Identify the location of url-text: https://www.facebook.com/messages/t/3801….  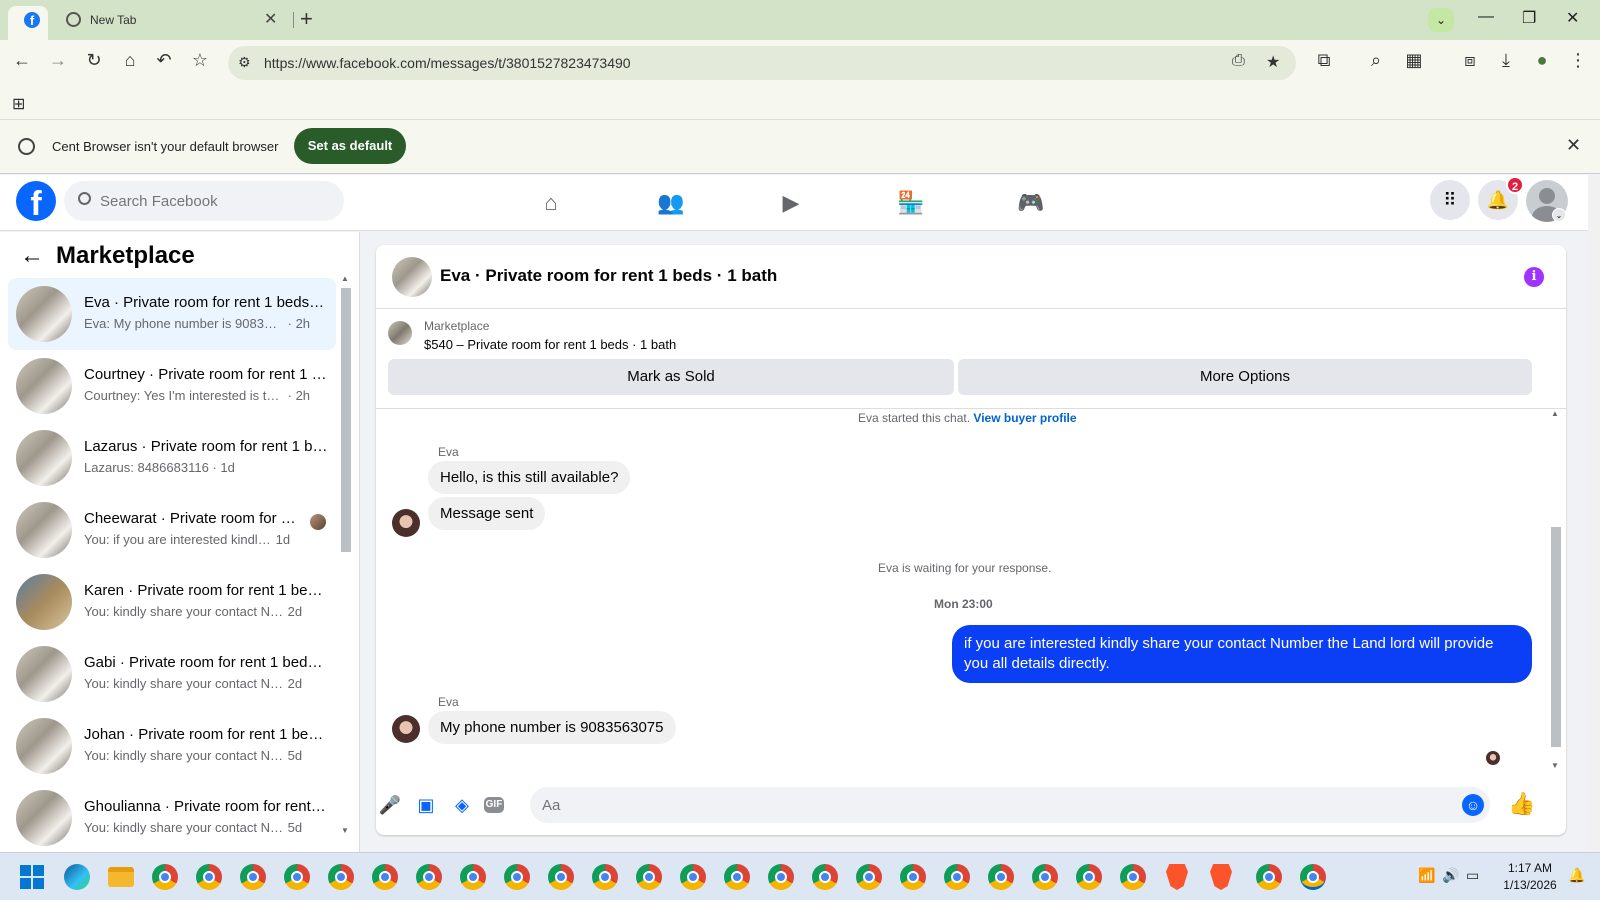
(447, 63).